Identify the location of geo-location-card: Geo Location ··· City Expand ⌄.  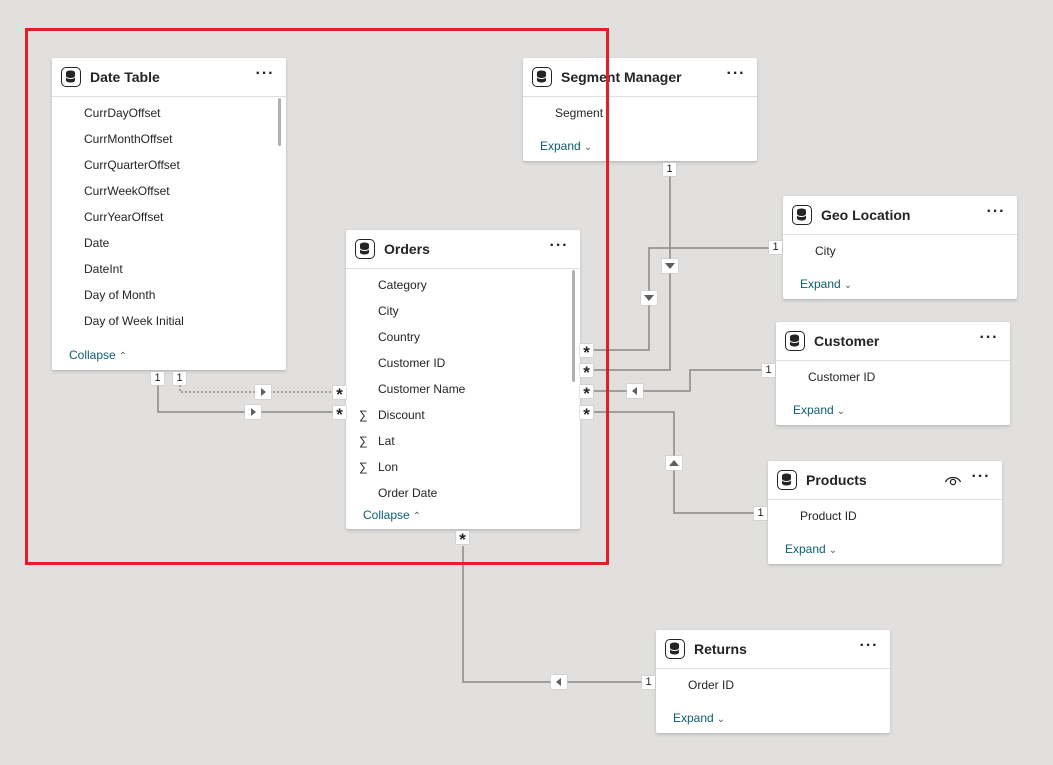
(900, 247).